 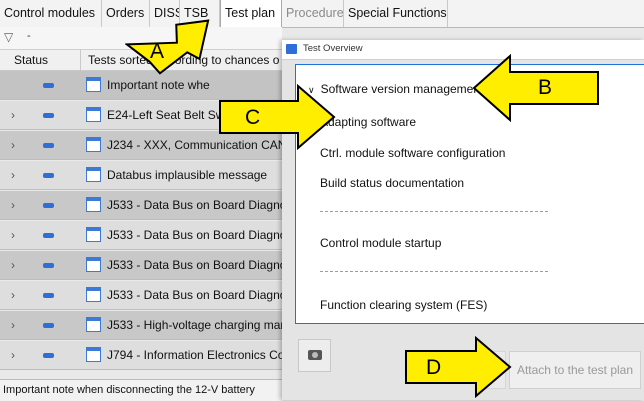 I want to click on callout-label-b: B, so click(x=545, y=87).